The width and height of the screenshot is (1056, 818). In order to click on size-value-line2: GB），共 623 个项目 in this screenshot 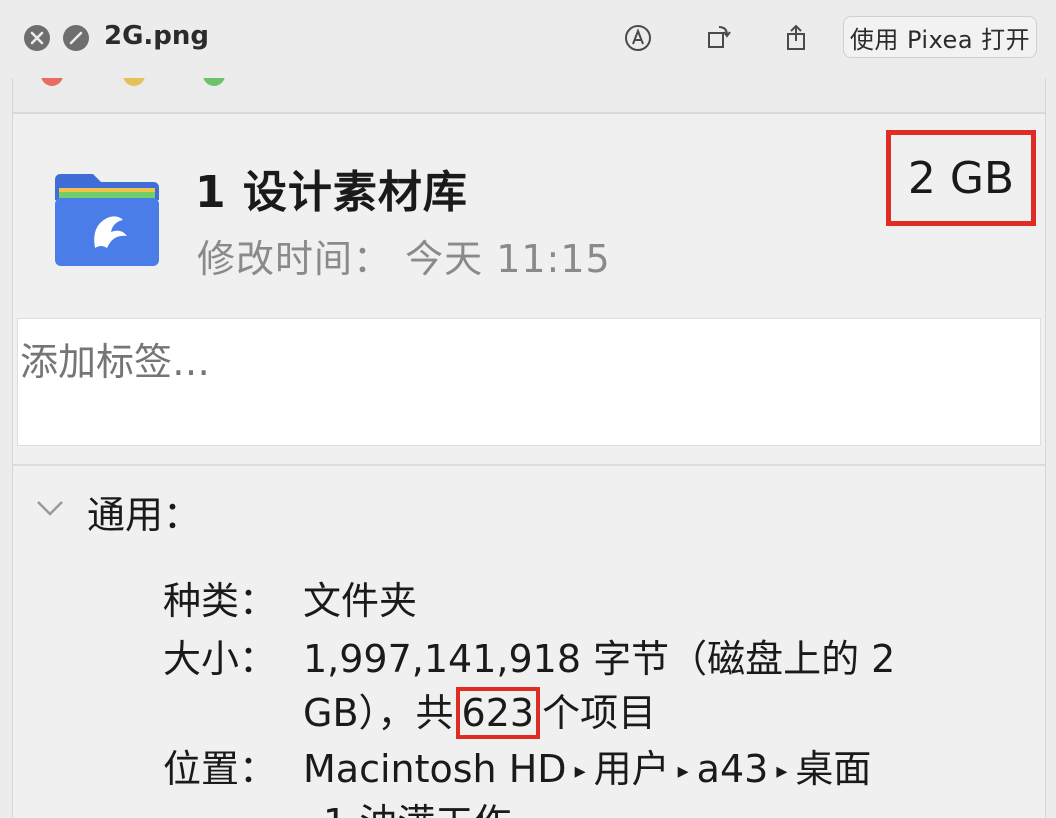, I will do `click(479, 710)`.